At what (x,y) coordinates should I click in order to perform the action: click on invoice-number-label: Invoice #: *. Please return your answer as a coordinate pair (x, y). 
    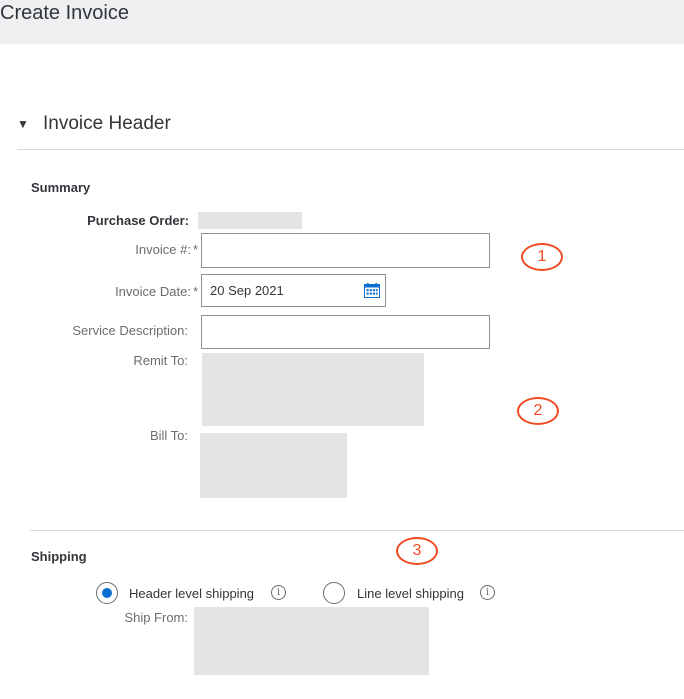
    Looking at the image, I should click on (166, 249).